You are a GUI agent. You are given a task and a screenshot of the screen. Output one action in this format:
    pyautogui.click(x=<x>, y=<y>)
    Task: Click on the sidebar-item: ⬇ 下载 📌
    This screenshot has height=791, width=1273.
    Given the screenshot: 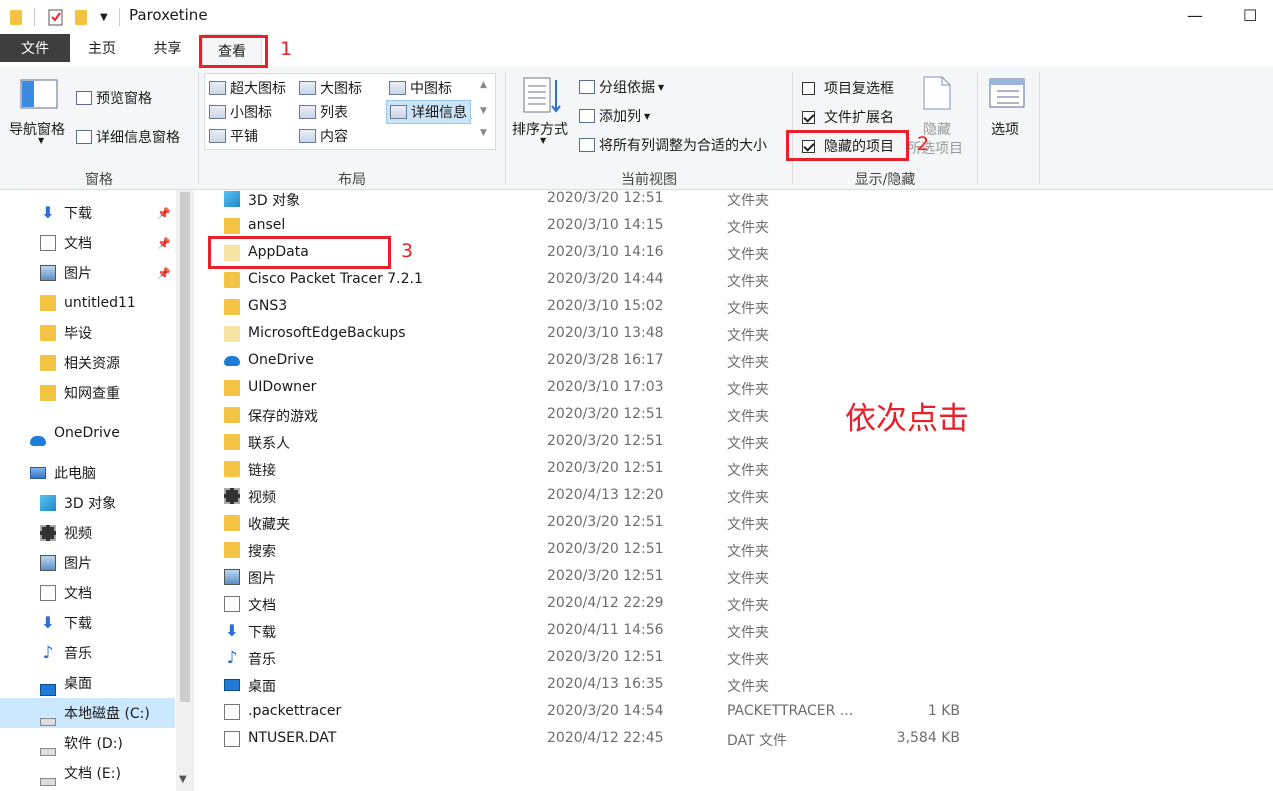 What is the action you would take?
    pyautogui.click(x=87, y=213)
    